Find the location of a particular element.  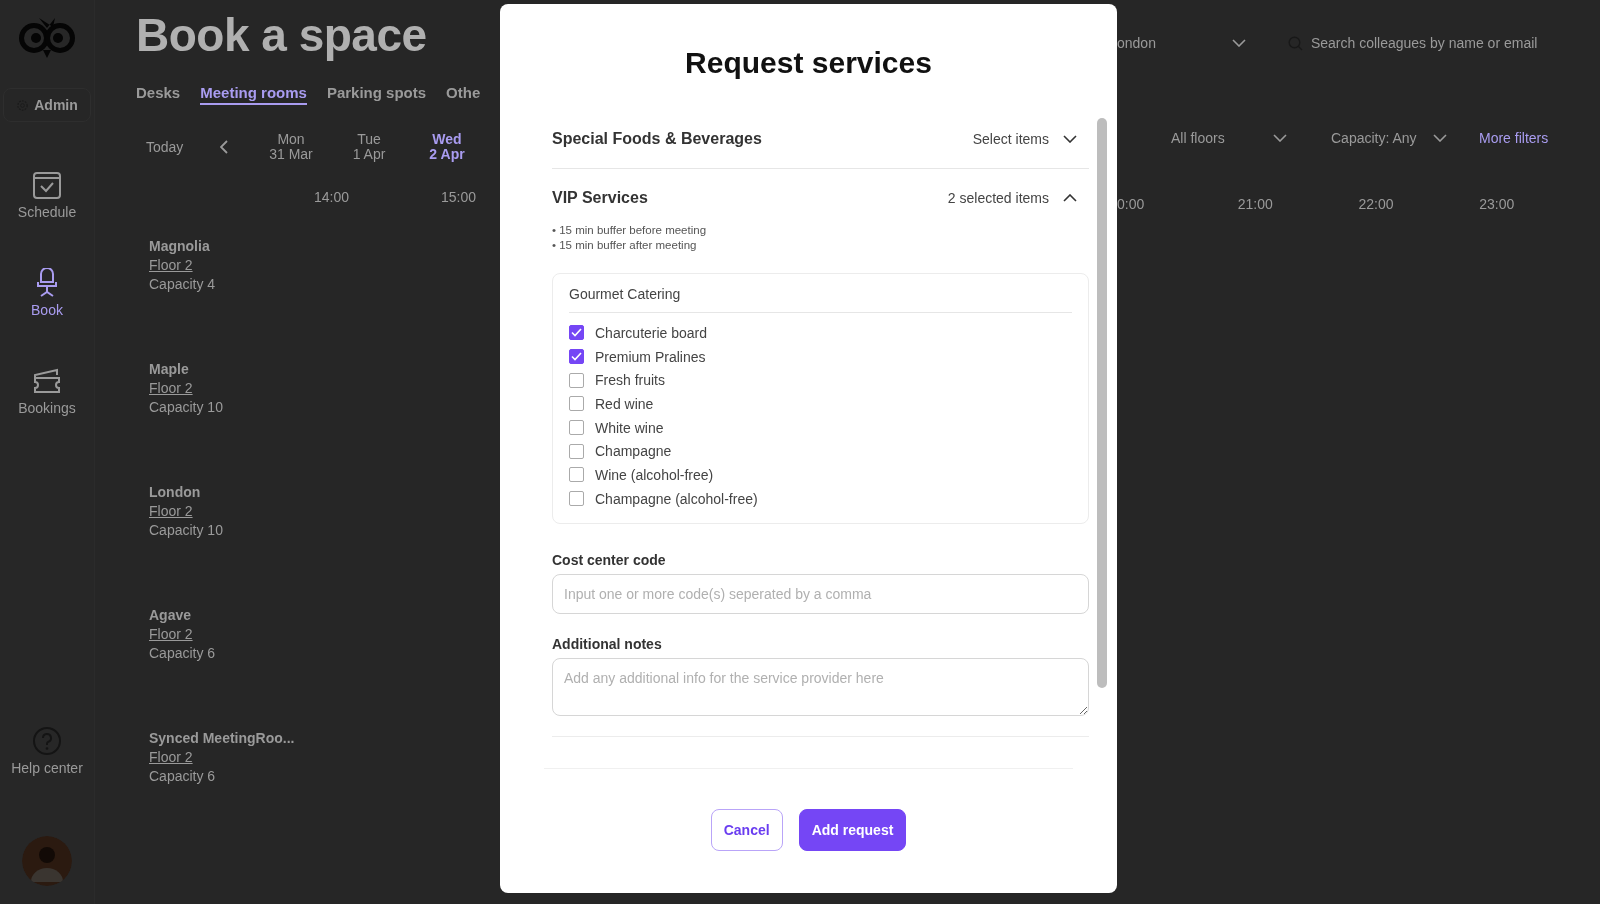

chevron-up-icon is located at coordinates (1070, 198).